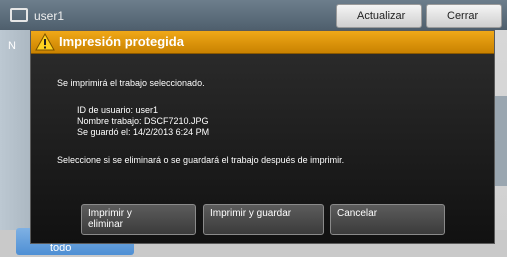  I want to click on user-id-line: ID de usuario: user1, so click(118, 110).